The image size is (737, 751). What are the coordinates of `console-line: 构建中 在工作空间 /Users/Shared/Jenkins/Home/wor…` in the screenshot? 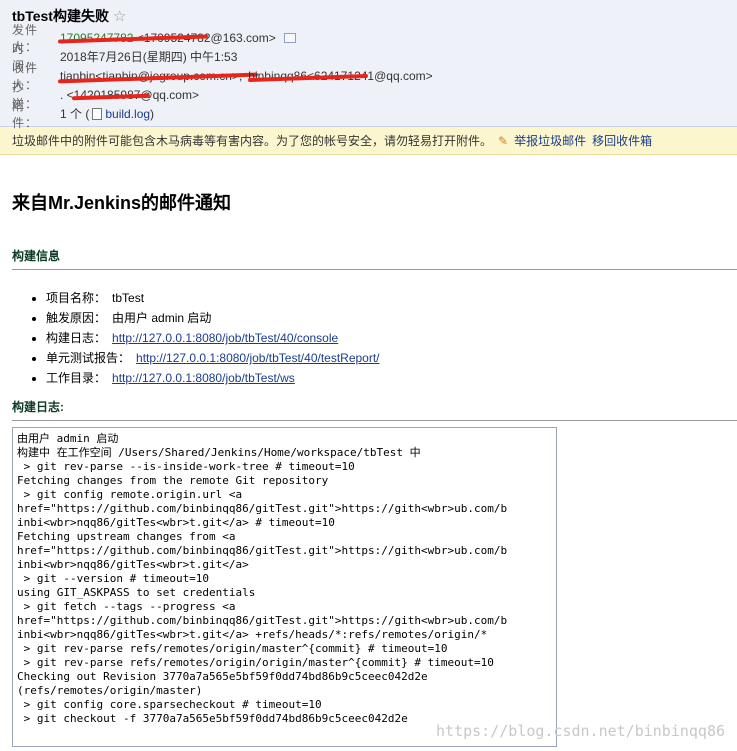 It's located at (219, 452).